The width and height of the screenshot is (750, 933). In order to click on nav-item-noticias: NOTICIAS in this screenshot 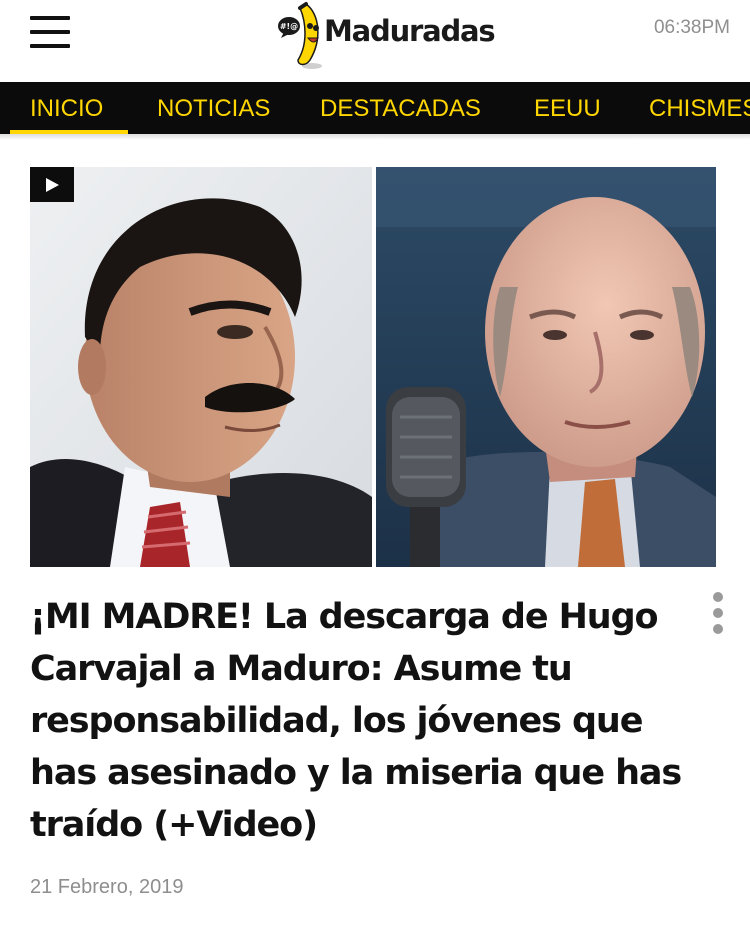, I will do `click(213, 108)`.